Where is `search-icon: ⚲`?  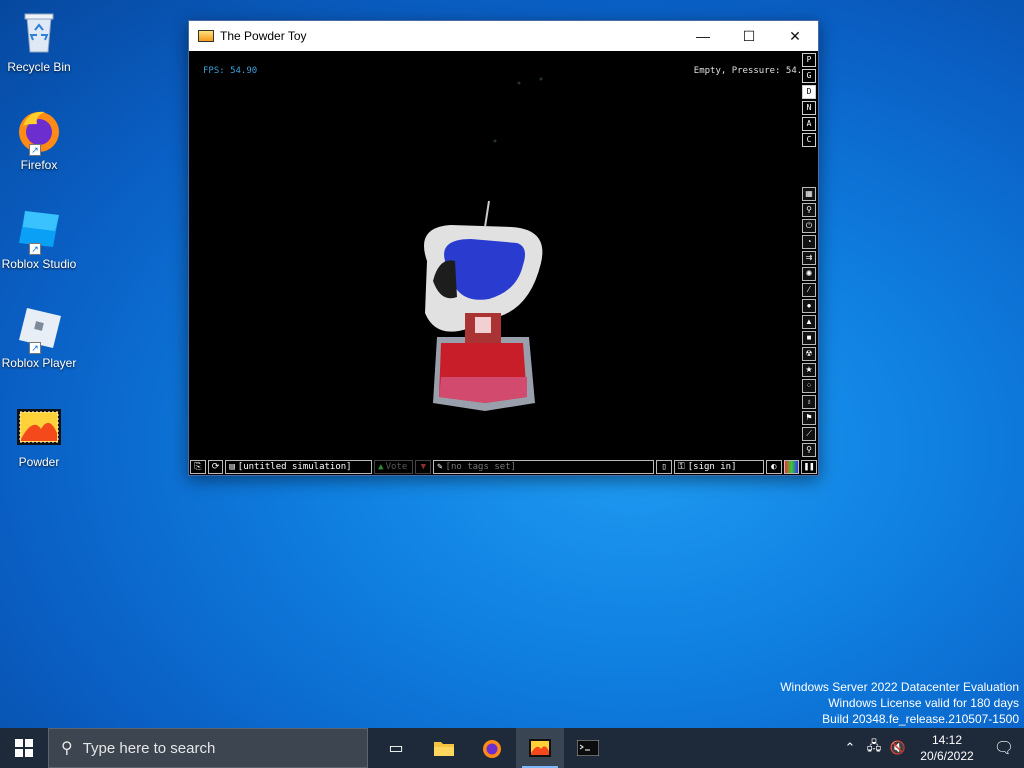
search-icon: ⚲ is located at coordinates (67, 748).